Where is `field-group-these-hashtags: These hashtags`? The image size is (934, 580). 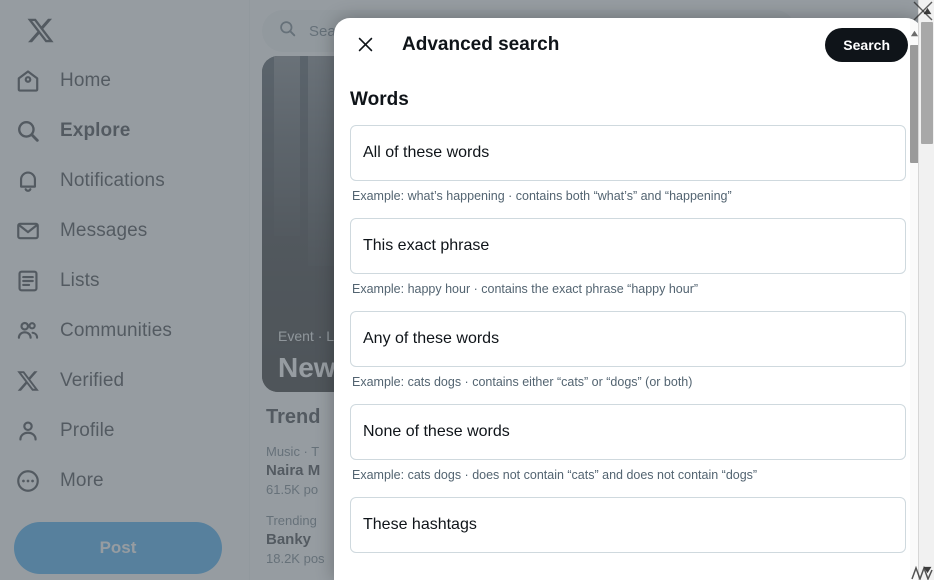 field-group-these-hashtags: These hashtags is located at coordinates (628, 518).